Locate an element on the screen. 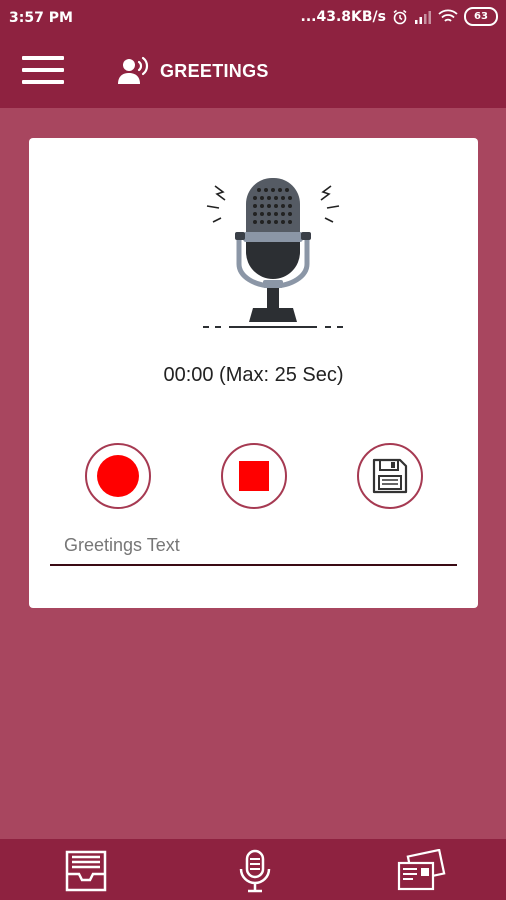  save-button is located at coordinates (390, 476).